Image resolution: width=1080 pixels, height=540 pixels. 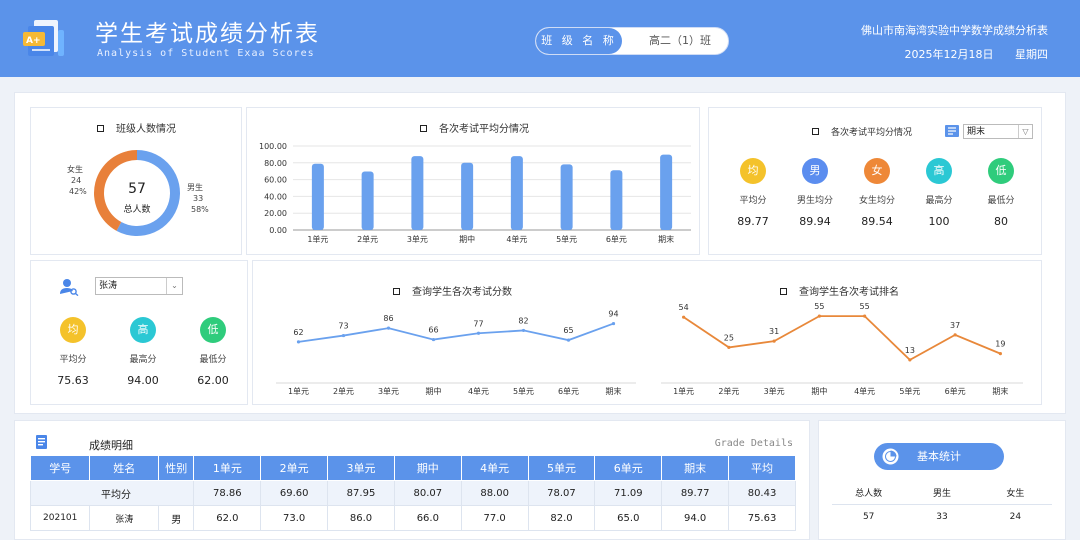 What do you see at coordinates (361, 468) in the screenshot?
I see `column-header: 3单元` at bounding box center [361, 468].